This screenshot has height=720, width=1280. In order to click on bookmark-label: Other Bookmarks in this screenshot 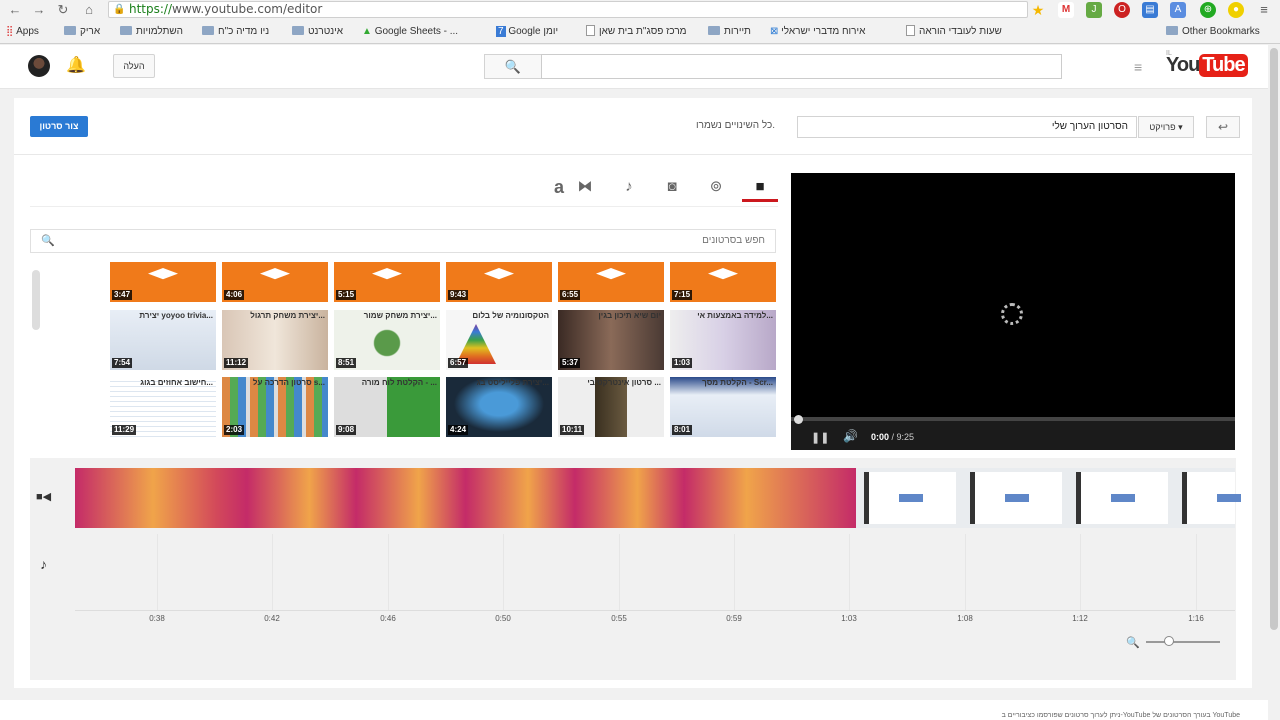, I will do `click(1221, 31)`.